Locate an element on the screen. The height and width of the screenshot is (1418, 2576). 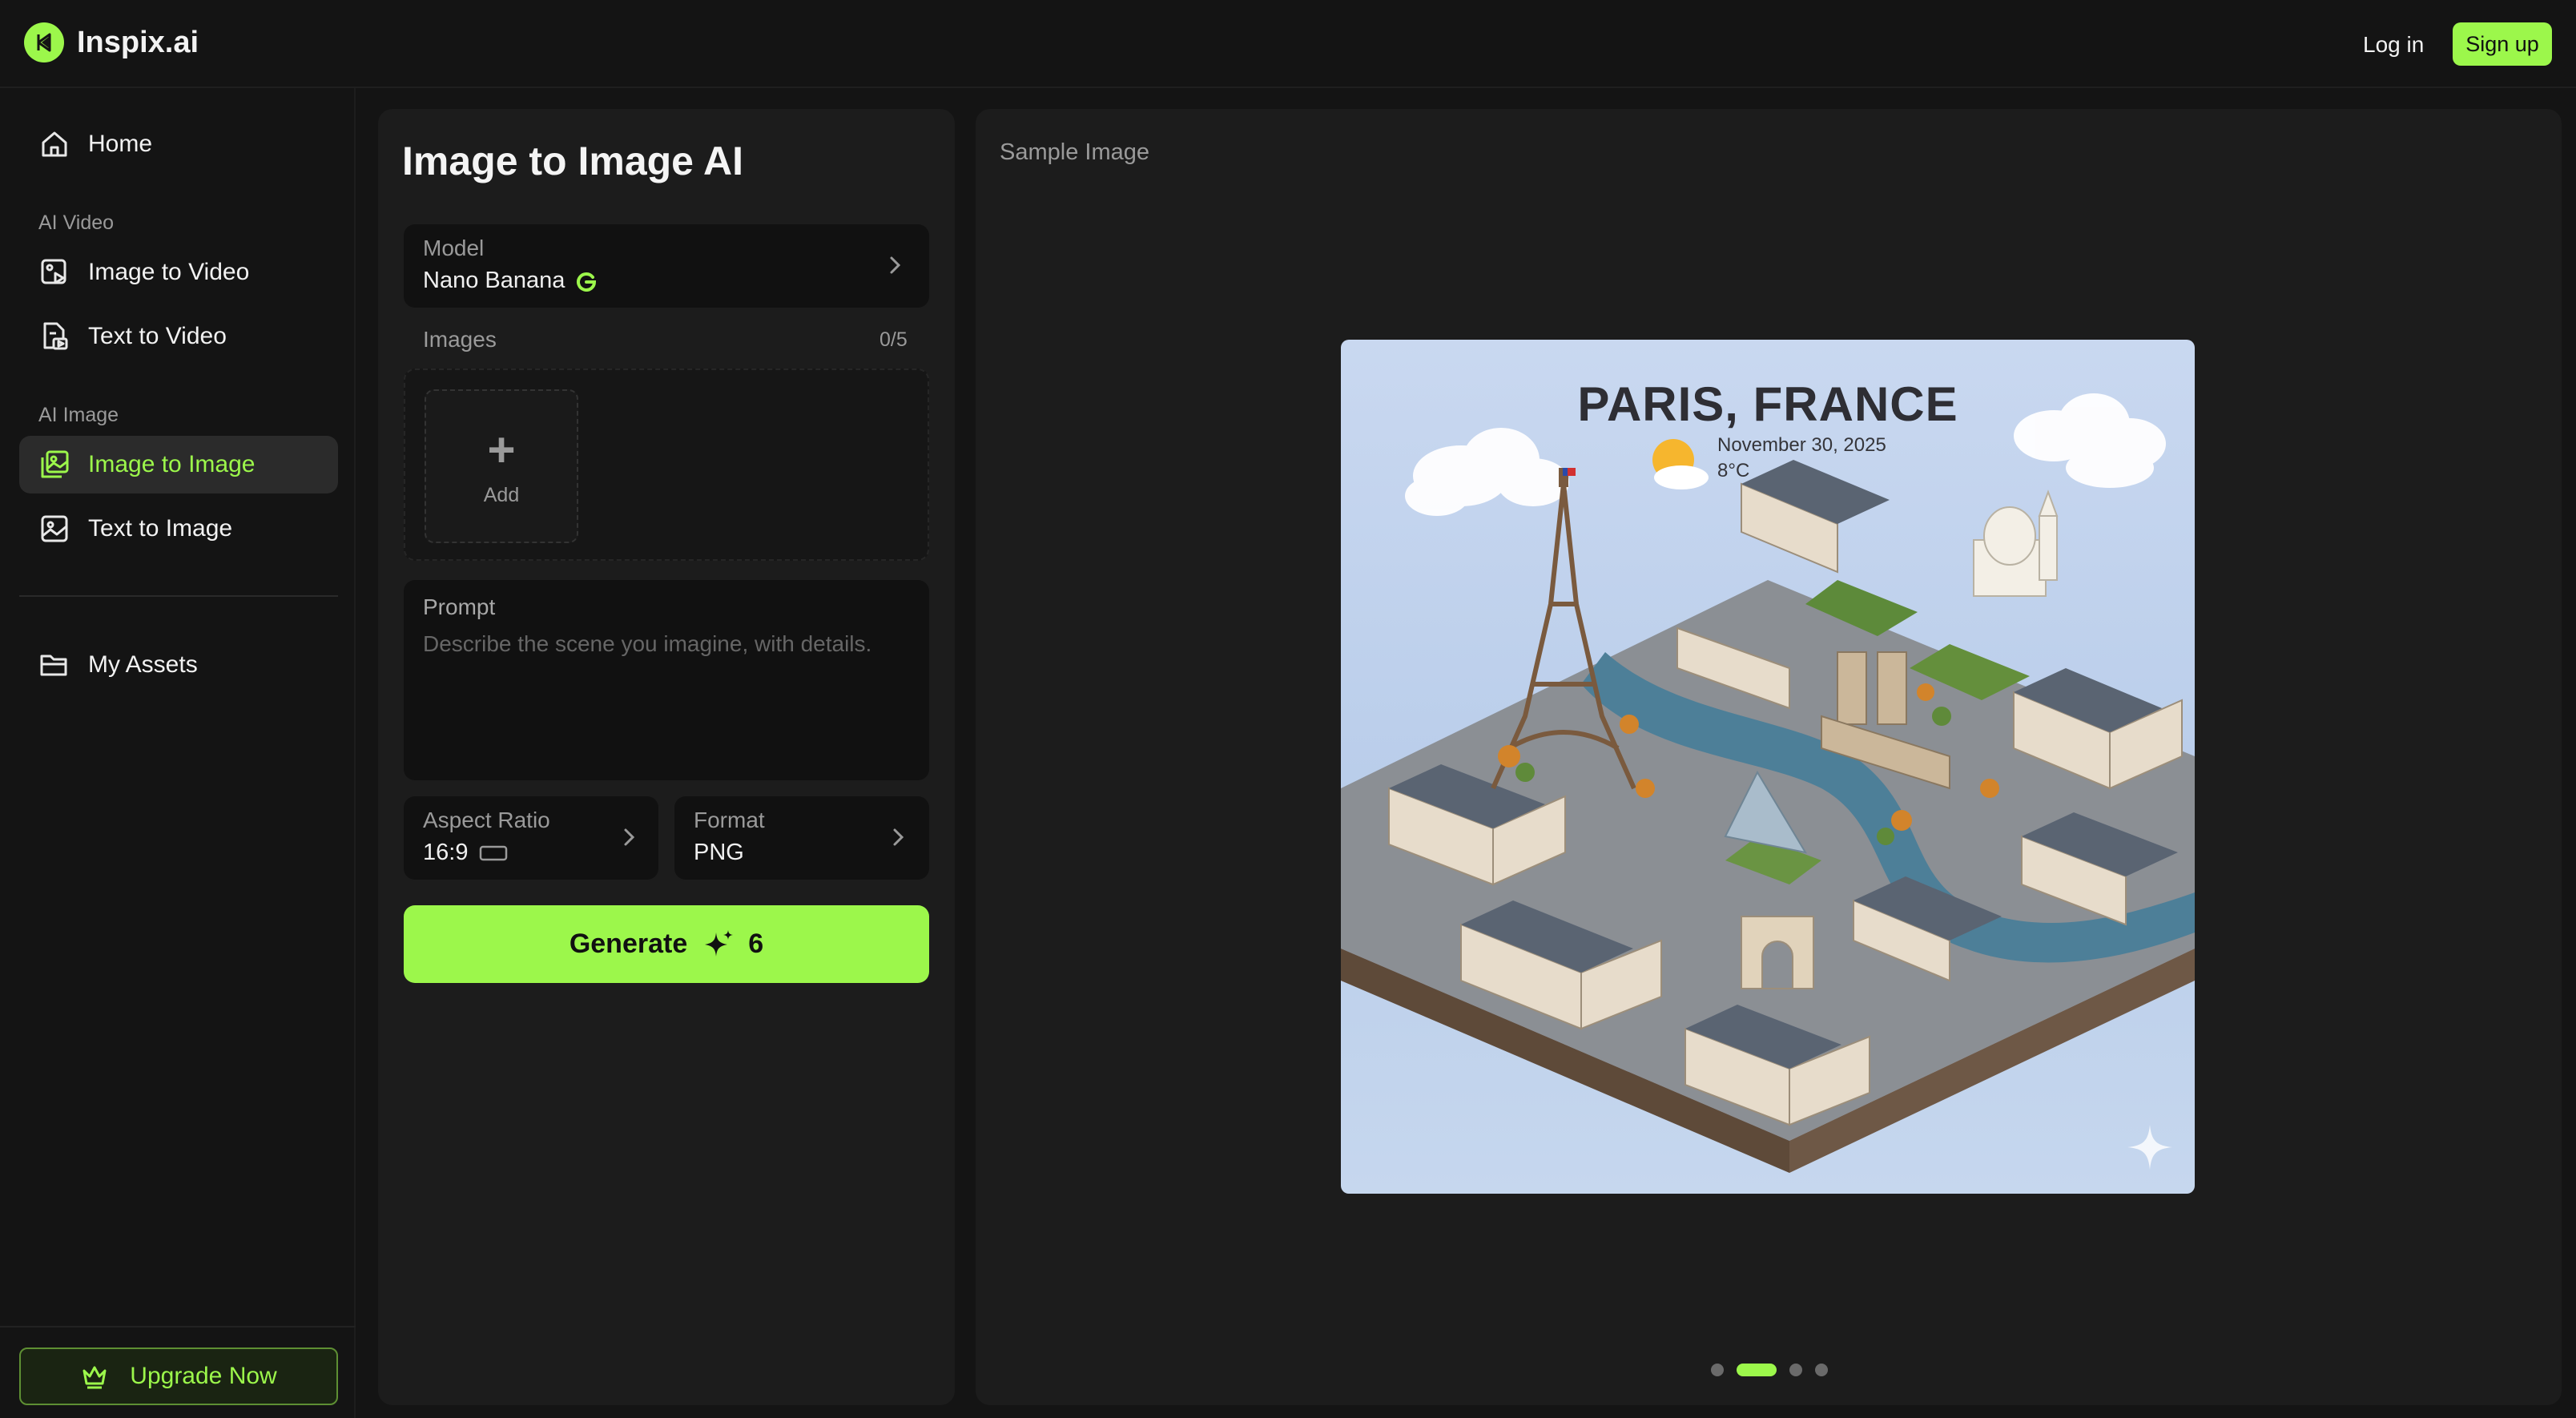
section-label-ai-video: AI Video is located at coordinates (76, 223).